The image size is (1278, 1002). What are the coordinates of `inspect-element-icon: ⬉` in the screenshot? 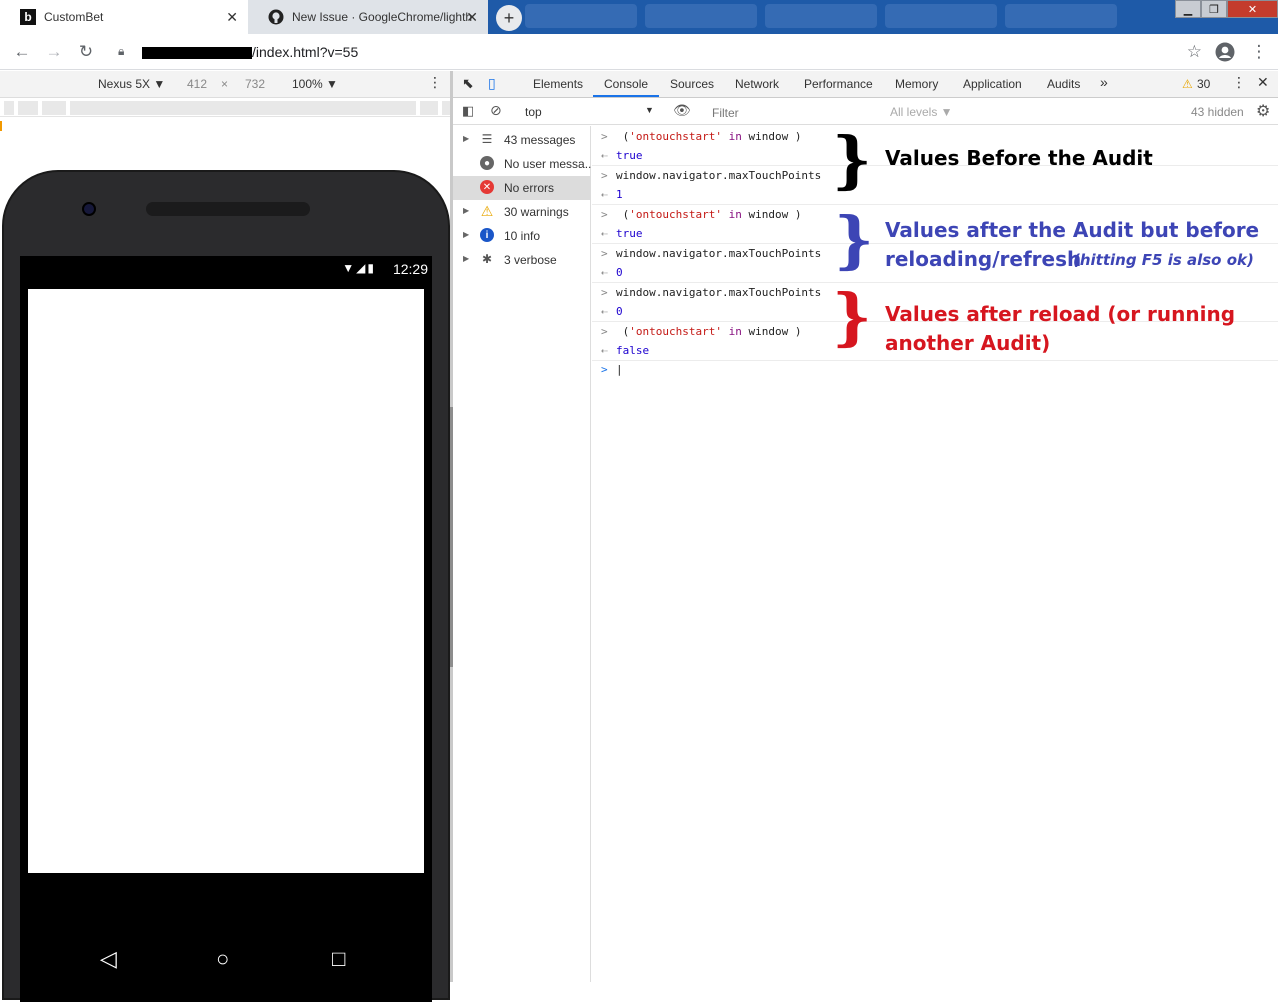 It's located at (468, 83).